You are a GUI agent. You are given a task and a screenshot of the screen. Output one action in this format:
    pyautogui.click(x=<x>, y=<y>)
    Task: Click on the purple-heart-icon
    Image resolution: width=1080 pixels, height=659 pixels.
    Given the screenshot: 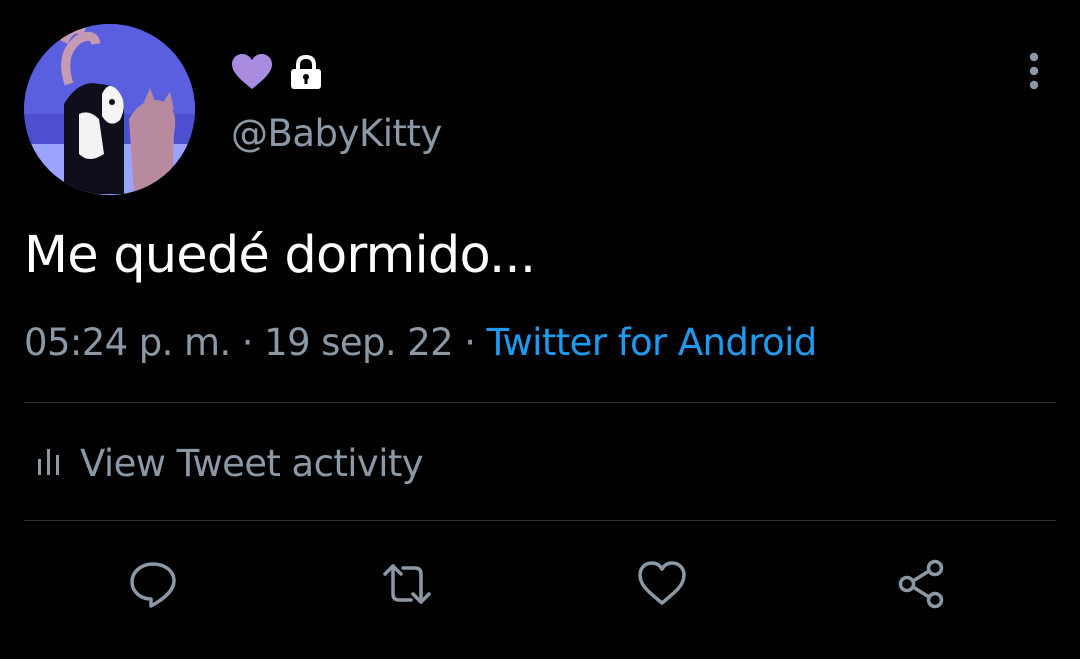 What is the action you would take?
    pyautogui.click(x=252, y=72)
    